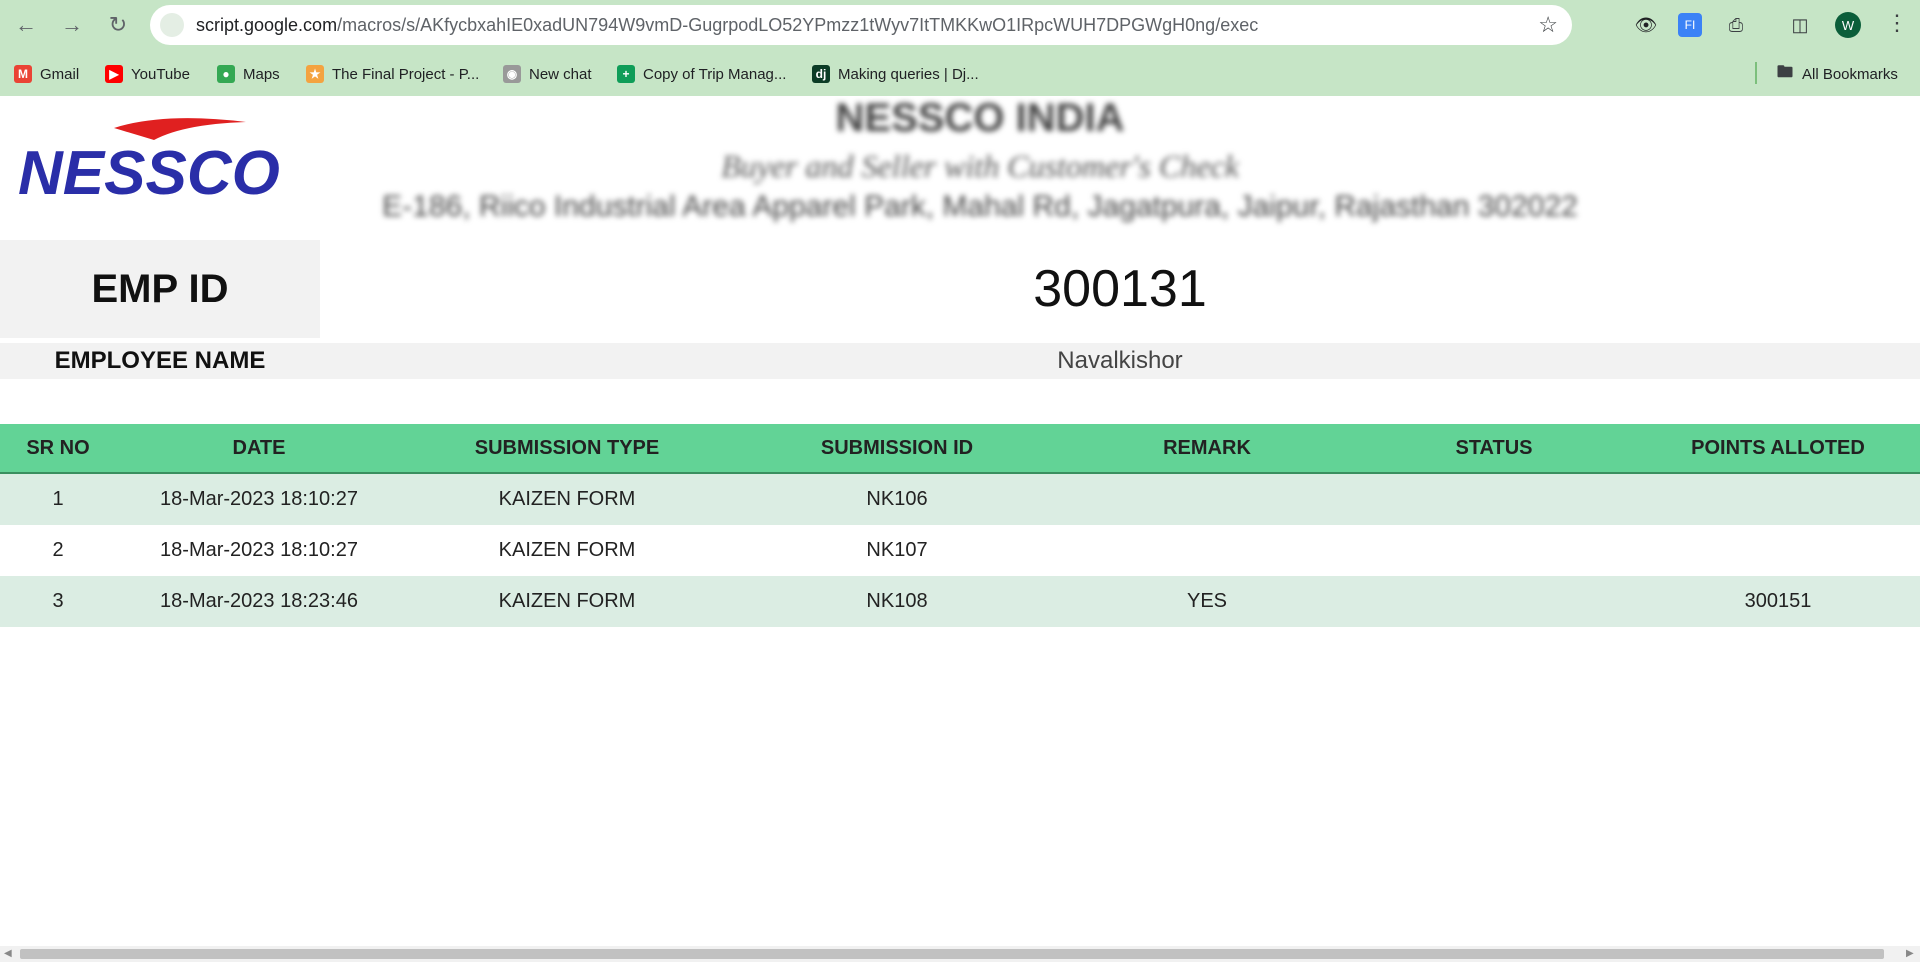 The image size is (1920, 962). What do you see at coordinates (547, 74) in the screenshot?
I see `bookmark-new-chat: ◉ New chat` at bounding box center [547, 74].